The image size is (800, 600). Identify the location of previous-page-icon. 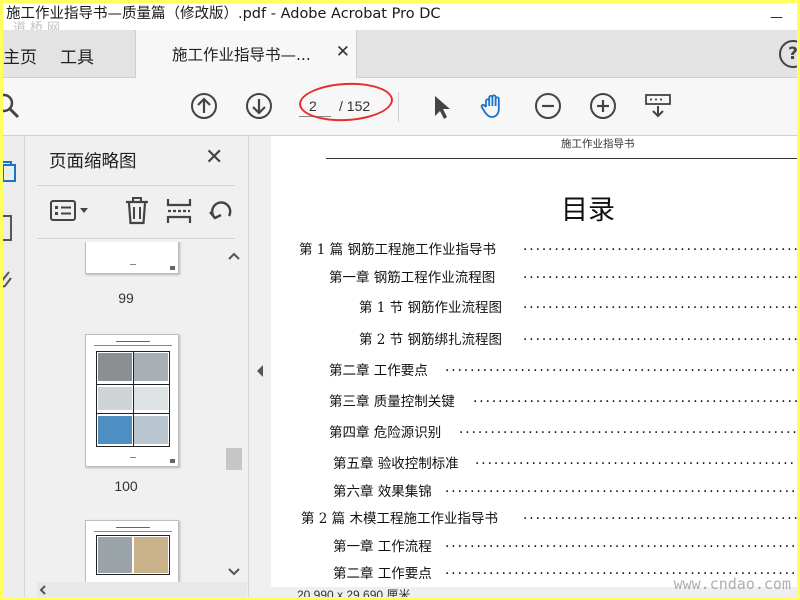
(204, 106).